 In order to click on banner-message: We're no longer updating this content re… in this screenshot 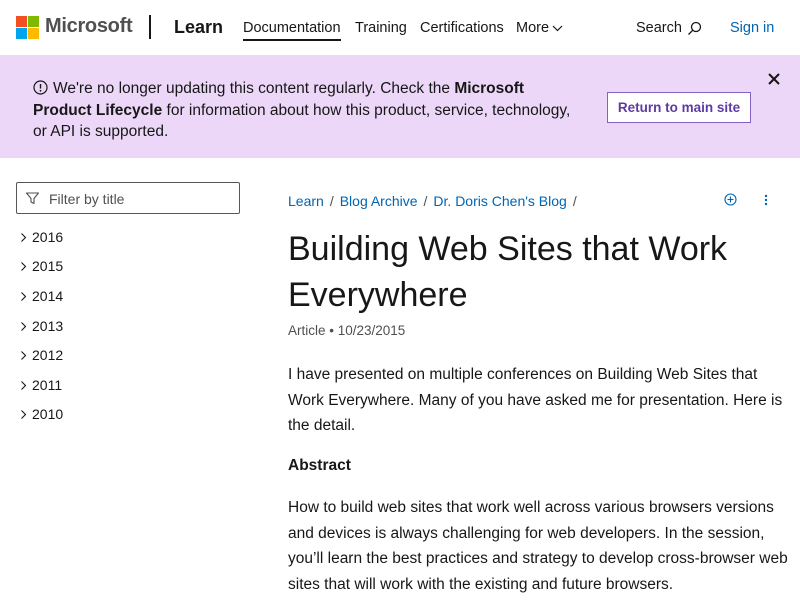, I will do `click(305, 110)`.